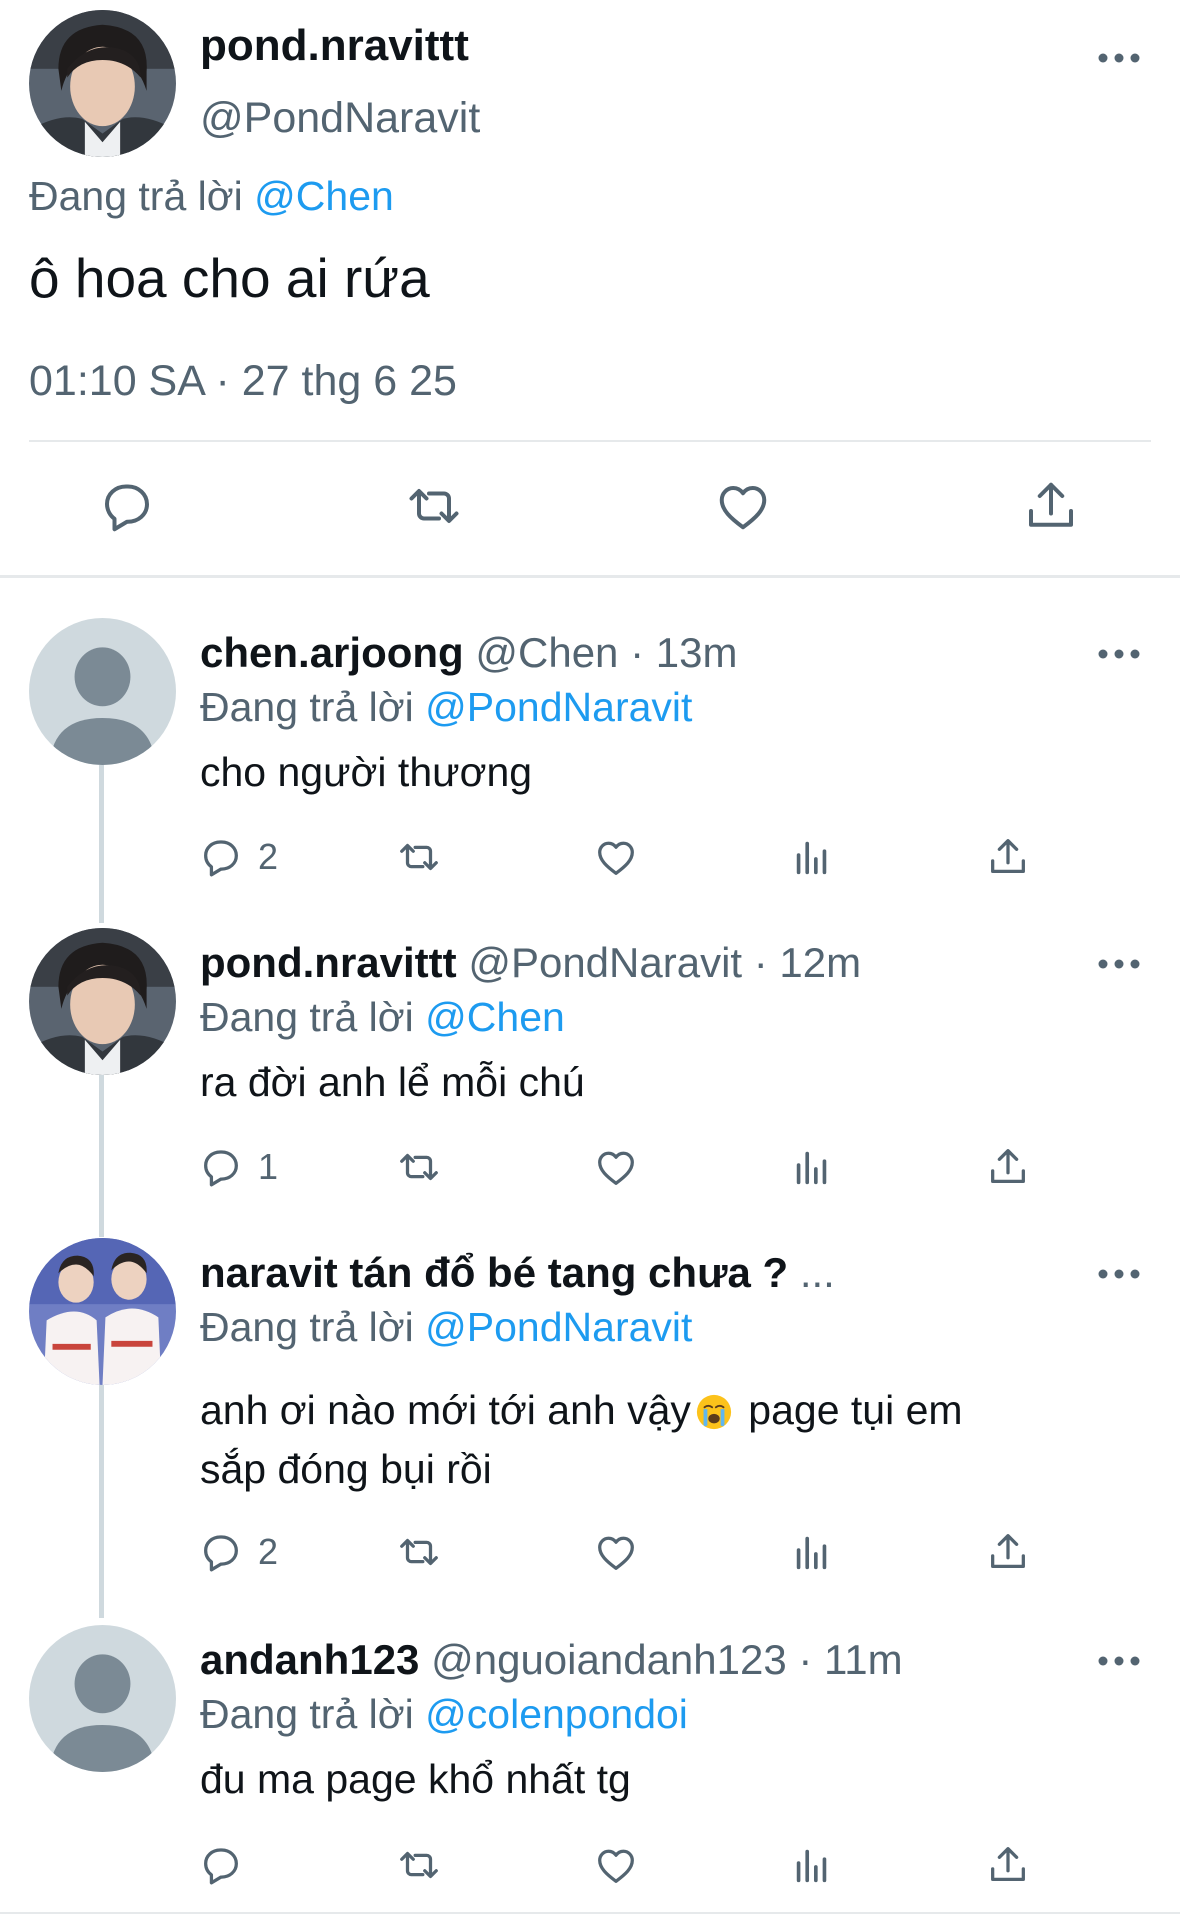 This screenshot has width=1180, height=1920. Describe the element at coordinates (664, 962) in the screenshot. I see `handle-time: @PondNaravit · 12m` at that location.